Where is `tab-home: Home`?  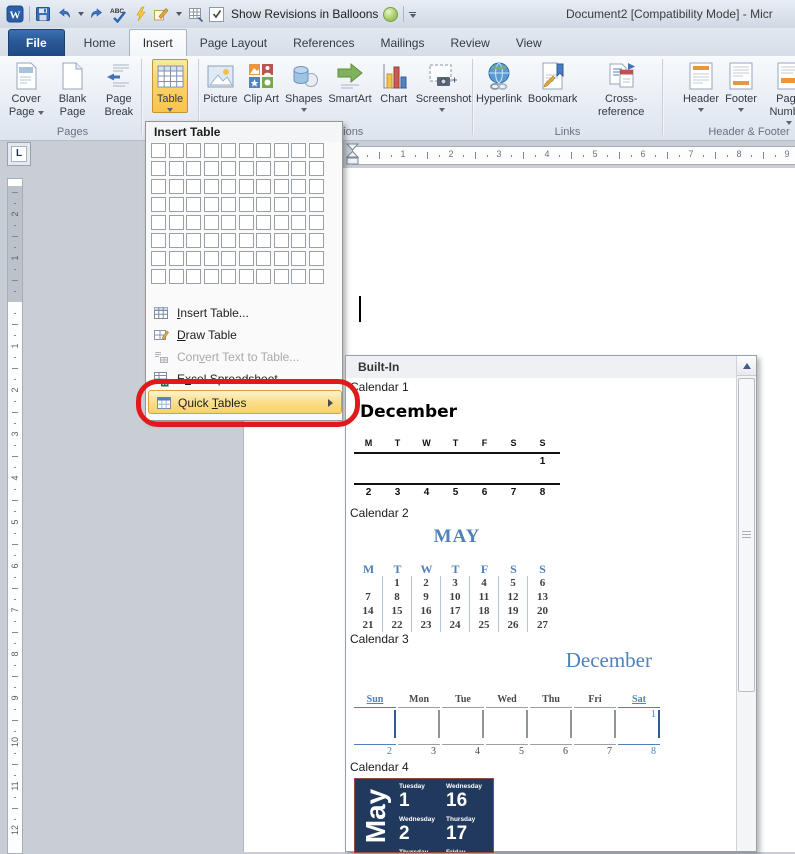 tab-home: Home is located at coordinates (100, 43).